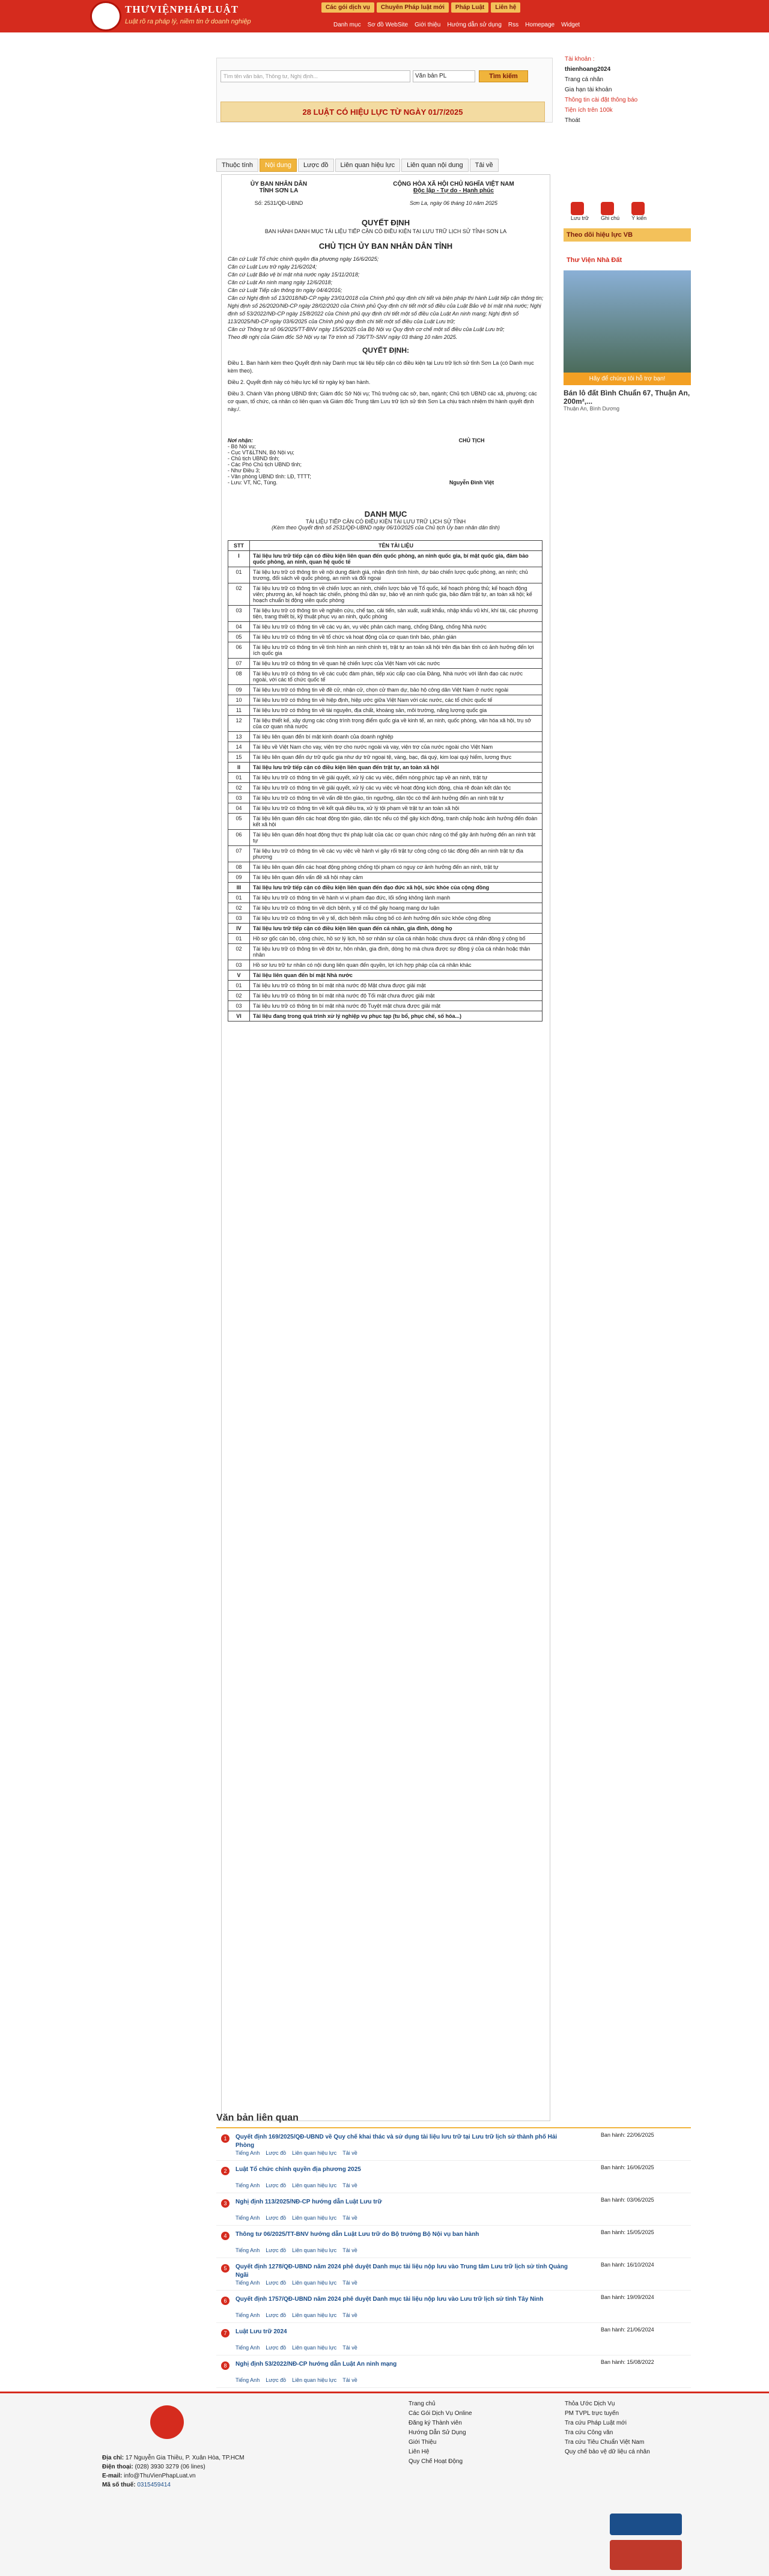 The height and width of the screenshot is (2576, 769). Describe the element at coordinates (428, 25) in the screenshot. I see `sub-nav-item: Giới thiệu` at that location.